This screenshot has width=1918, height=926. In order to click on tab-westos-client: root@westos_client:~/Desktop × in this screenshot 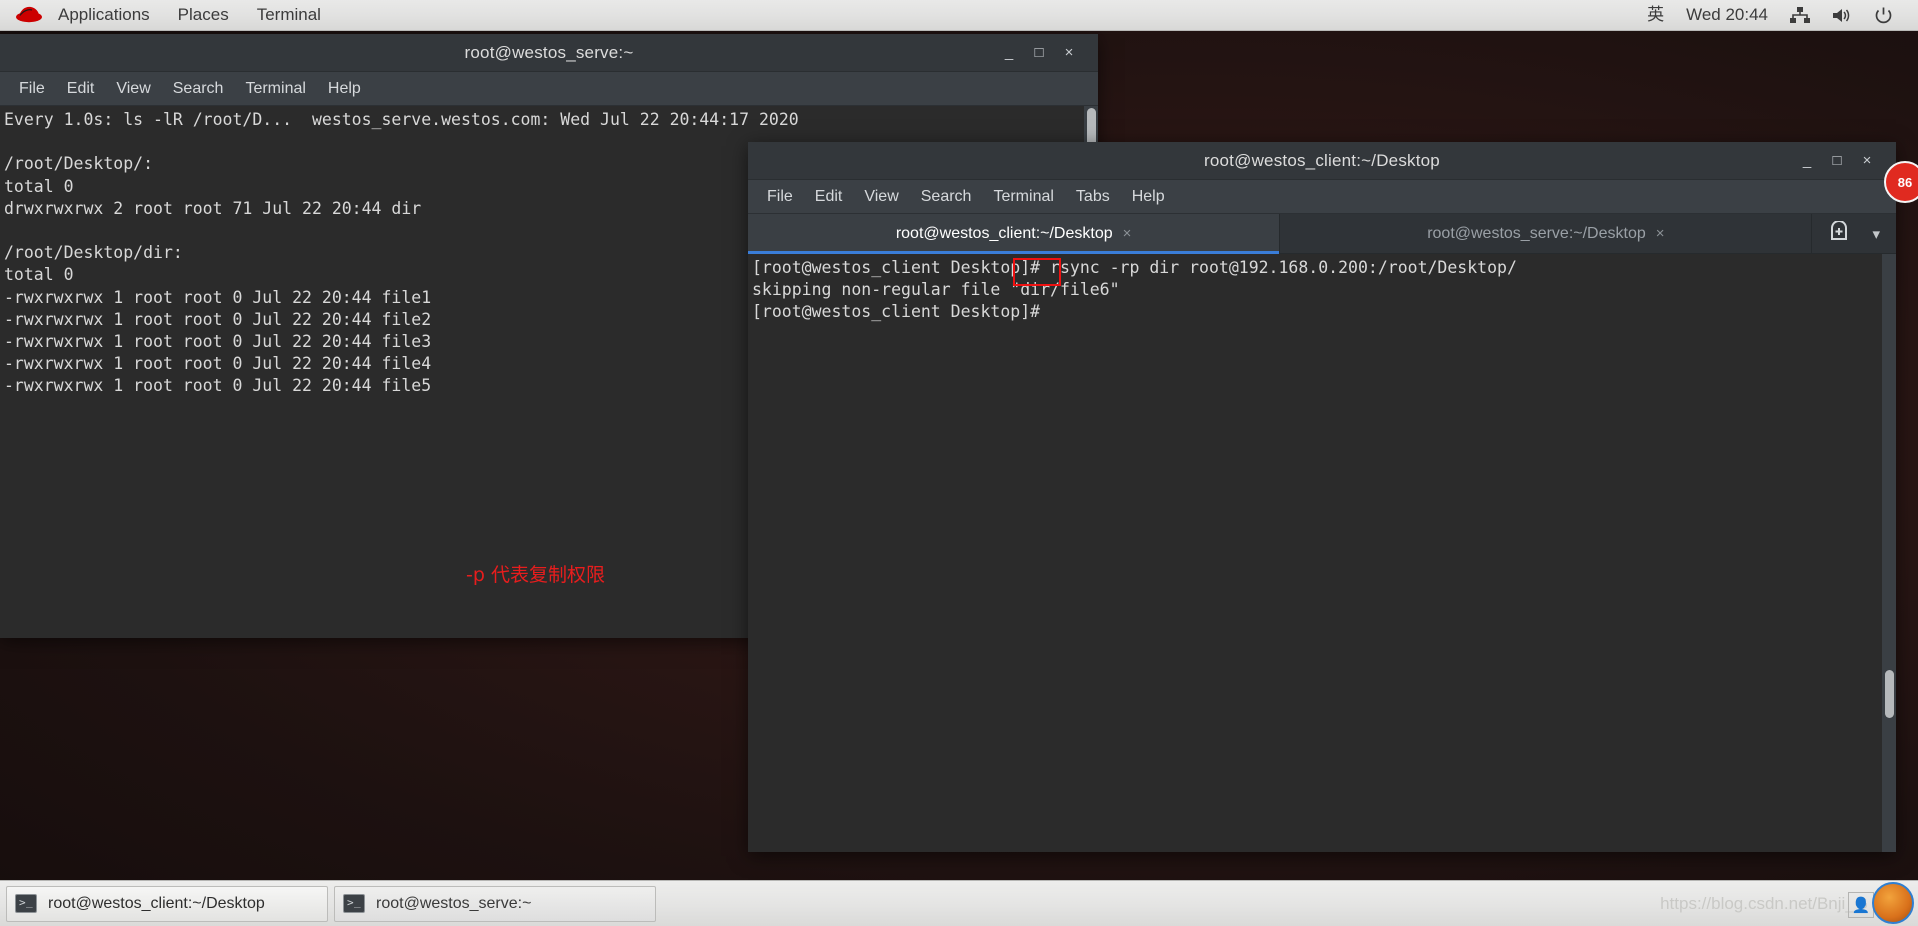, I will do `click(1014, 234)`.